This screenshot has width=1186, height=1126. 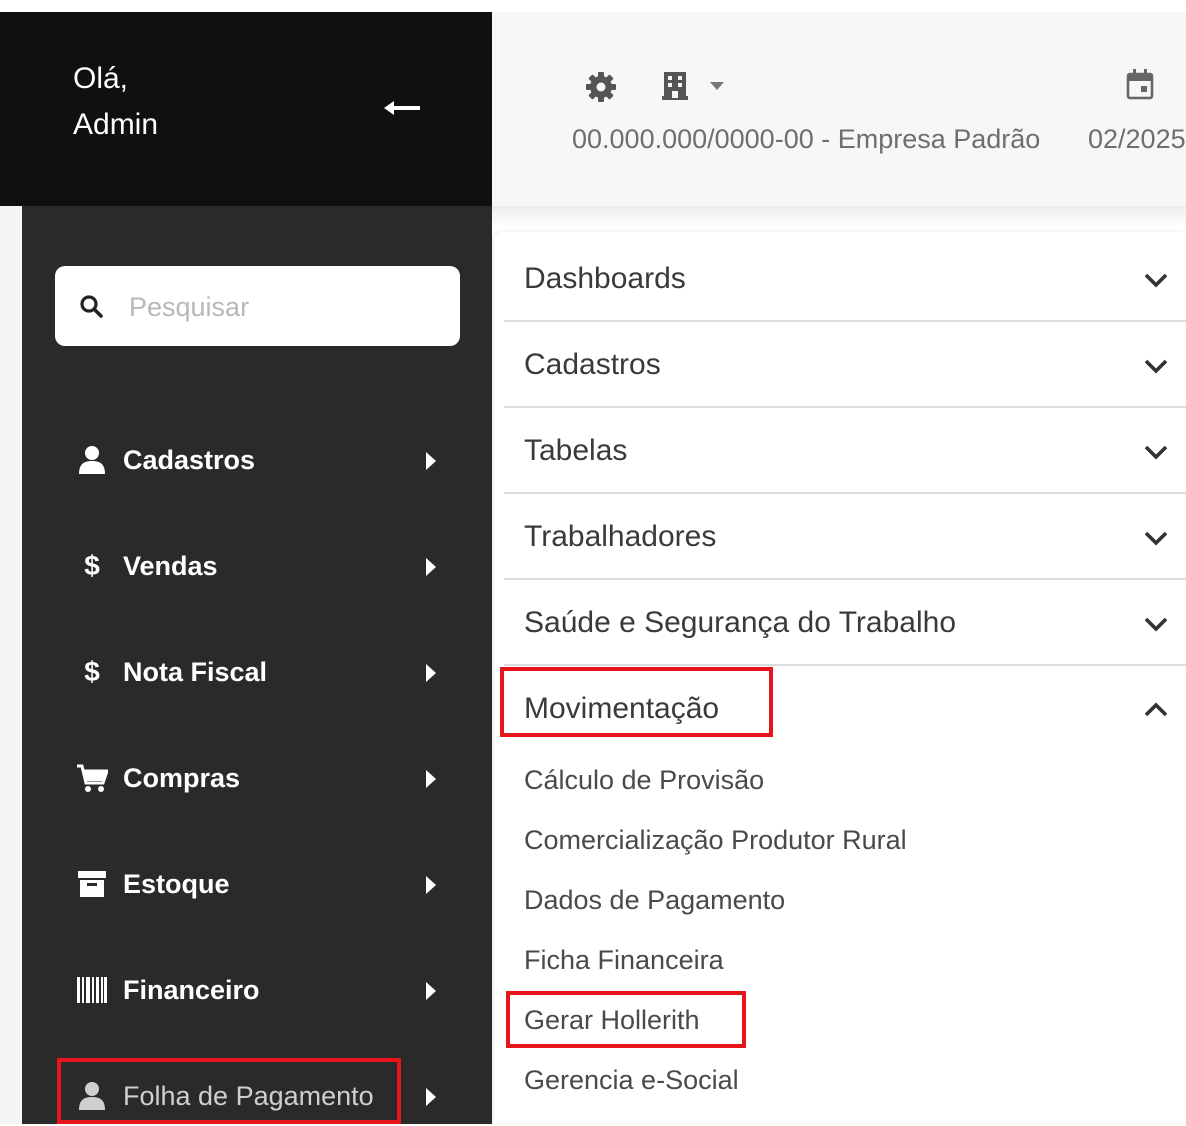 What do you see at coordinates (839, 217) in the screenshot?
I see `topbar-shadow` at bounding box center [839, 217].